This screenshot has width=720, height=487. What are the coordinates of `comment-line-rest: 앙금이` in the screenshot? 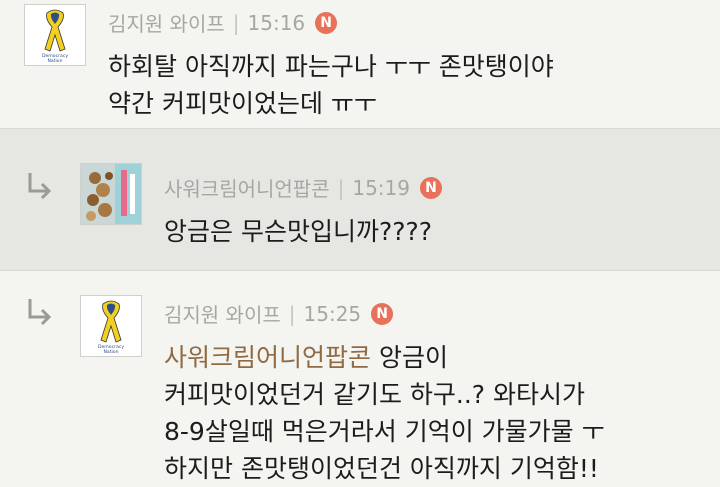 It's located at (409, 357).